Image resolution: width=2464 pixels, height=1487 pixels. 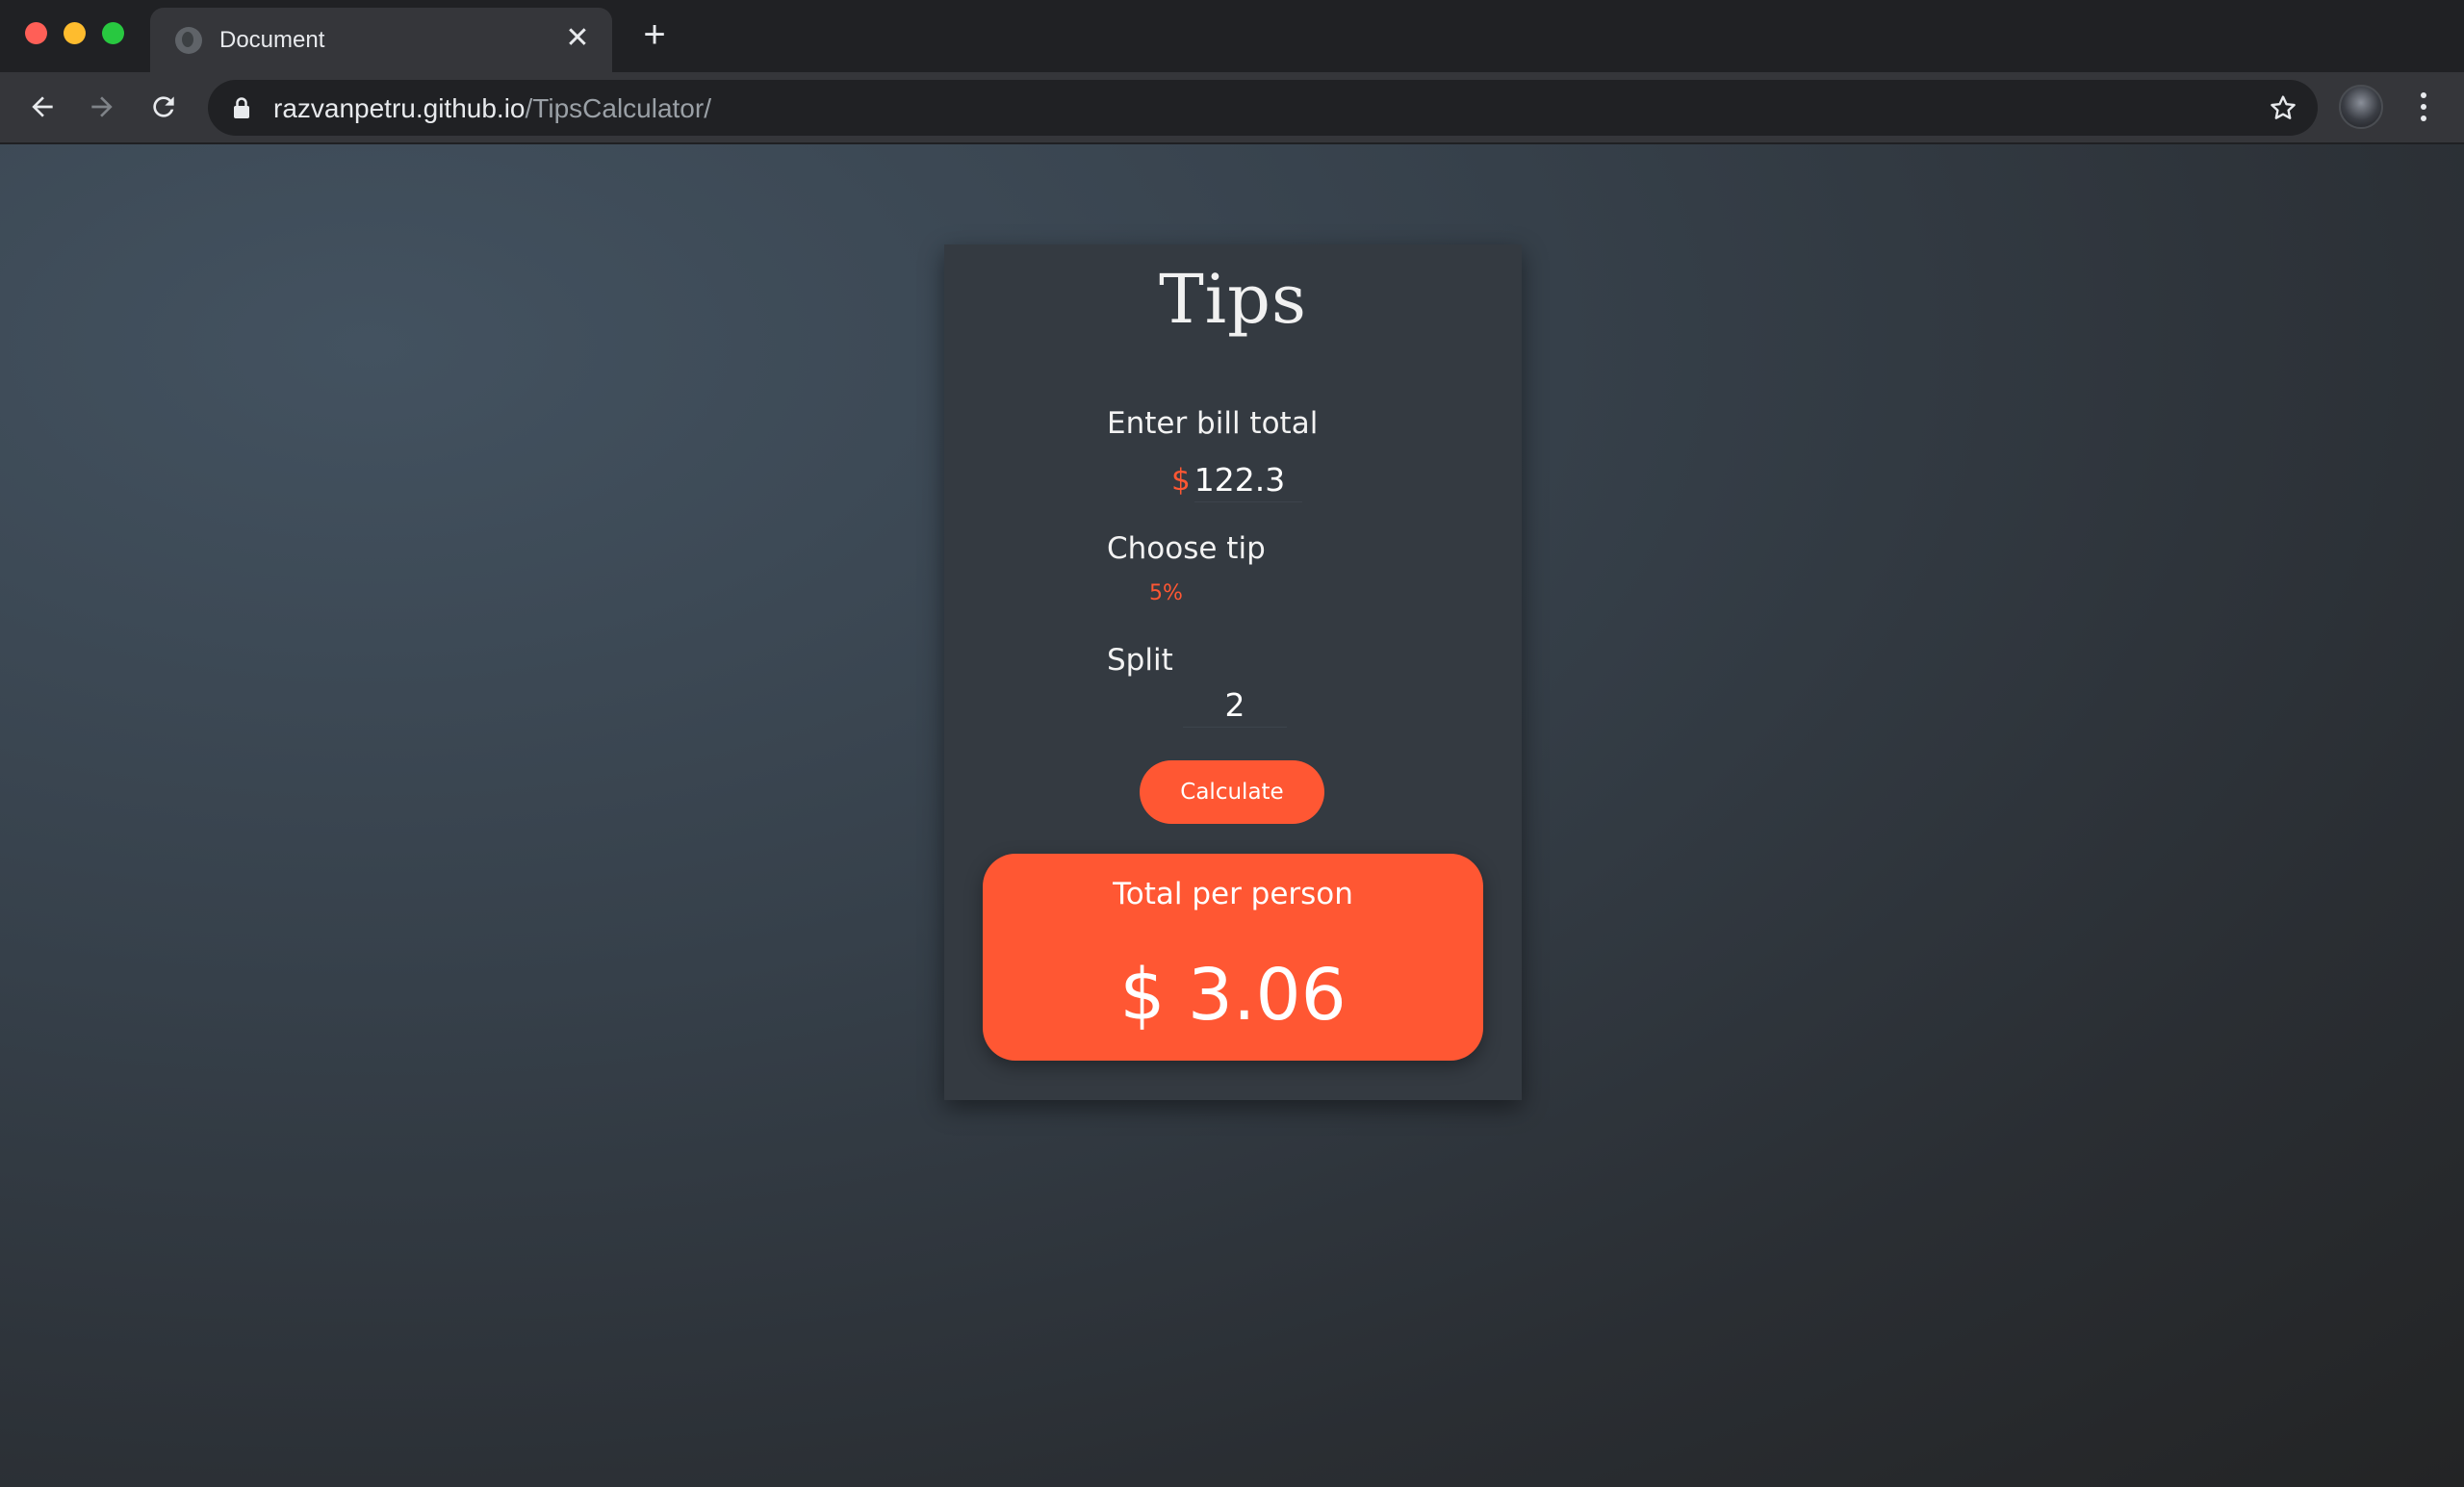 What do you see at coordinates (654, 34) in the screenshot?
I see `new-tab-button: +` at bounding box center [654, 34].